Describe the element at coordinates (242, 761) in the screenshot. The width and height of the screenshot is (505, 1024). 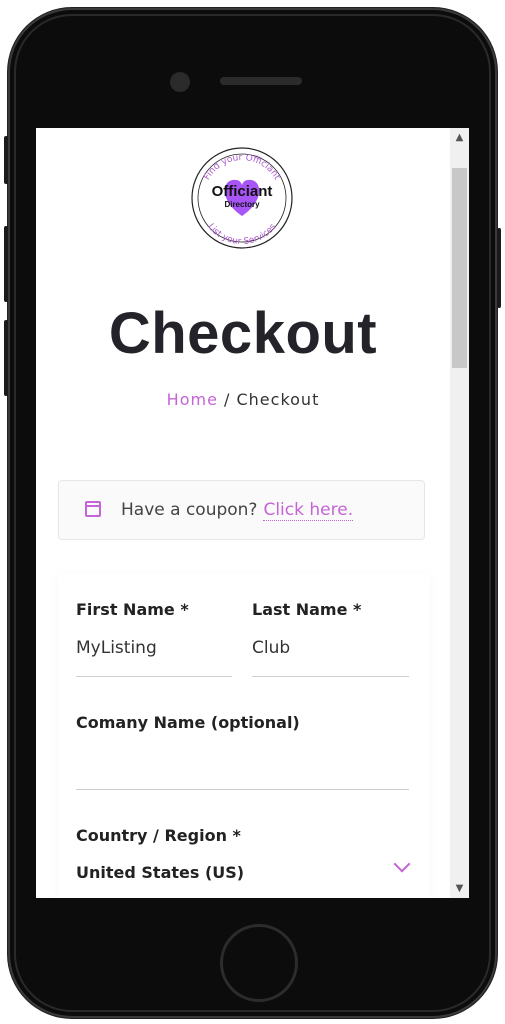
I see `company-name-input` at that location.